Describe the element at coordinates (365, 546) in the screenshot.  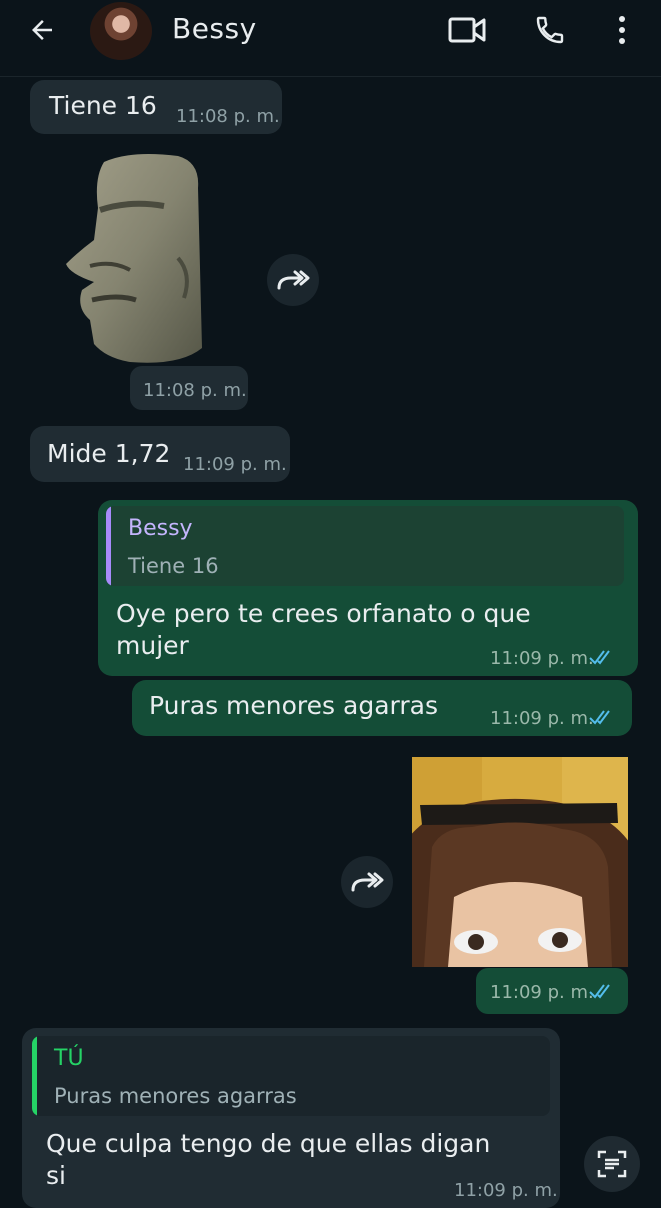
I see `quoted-message: Bessy Tiene 16` at that location.